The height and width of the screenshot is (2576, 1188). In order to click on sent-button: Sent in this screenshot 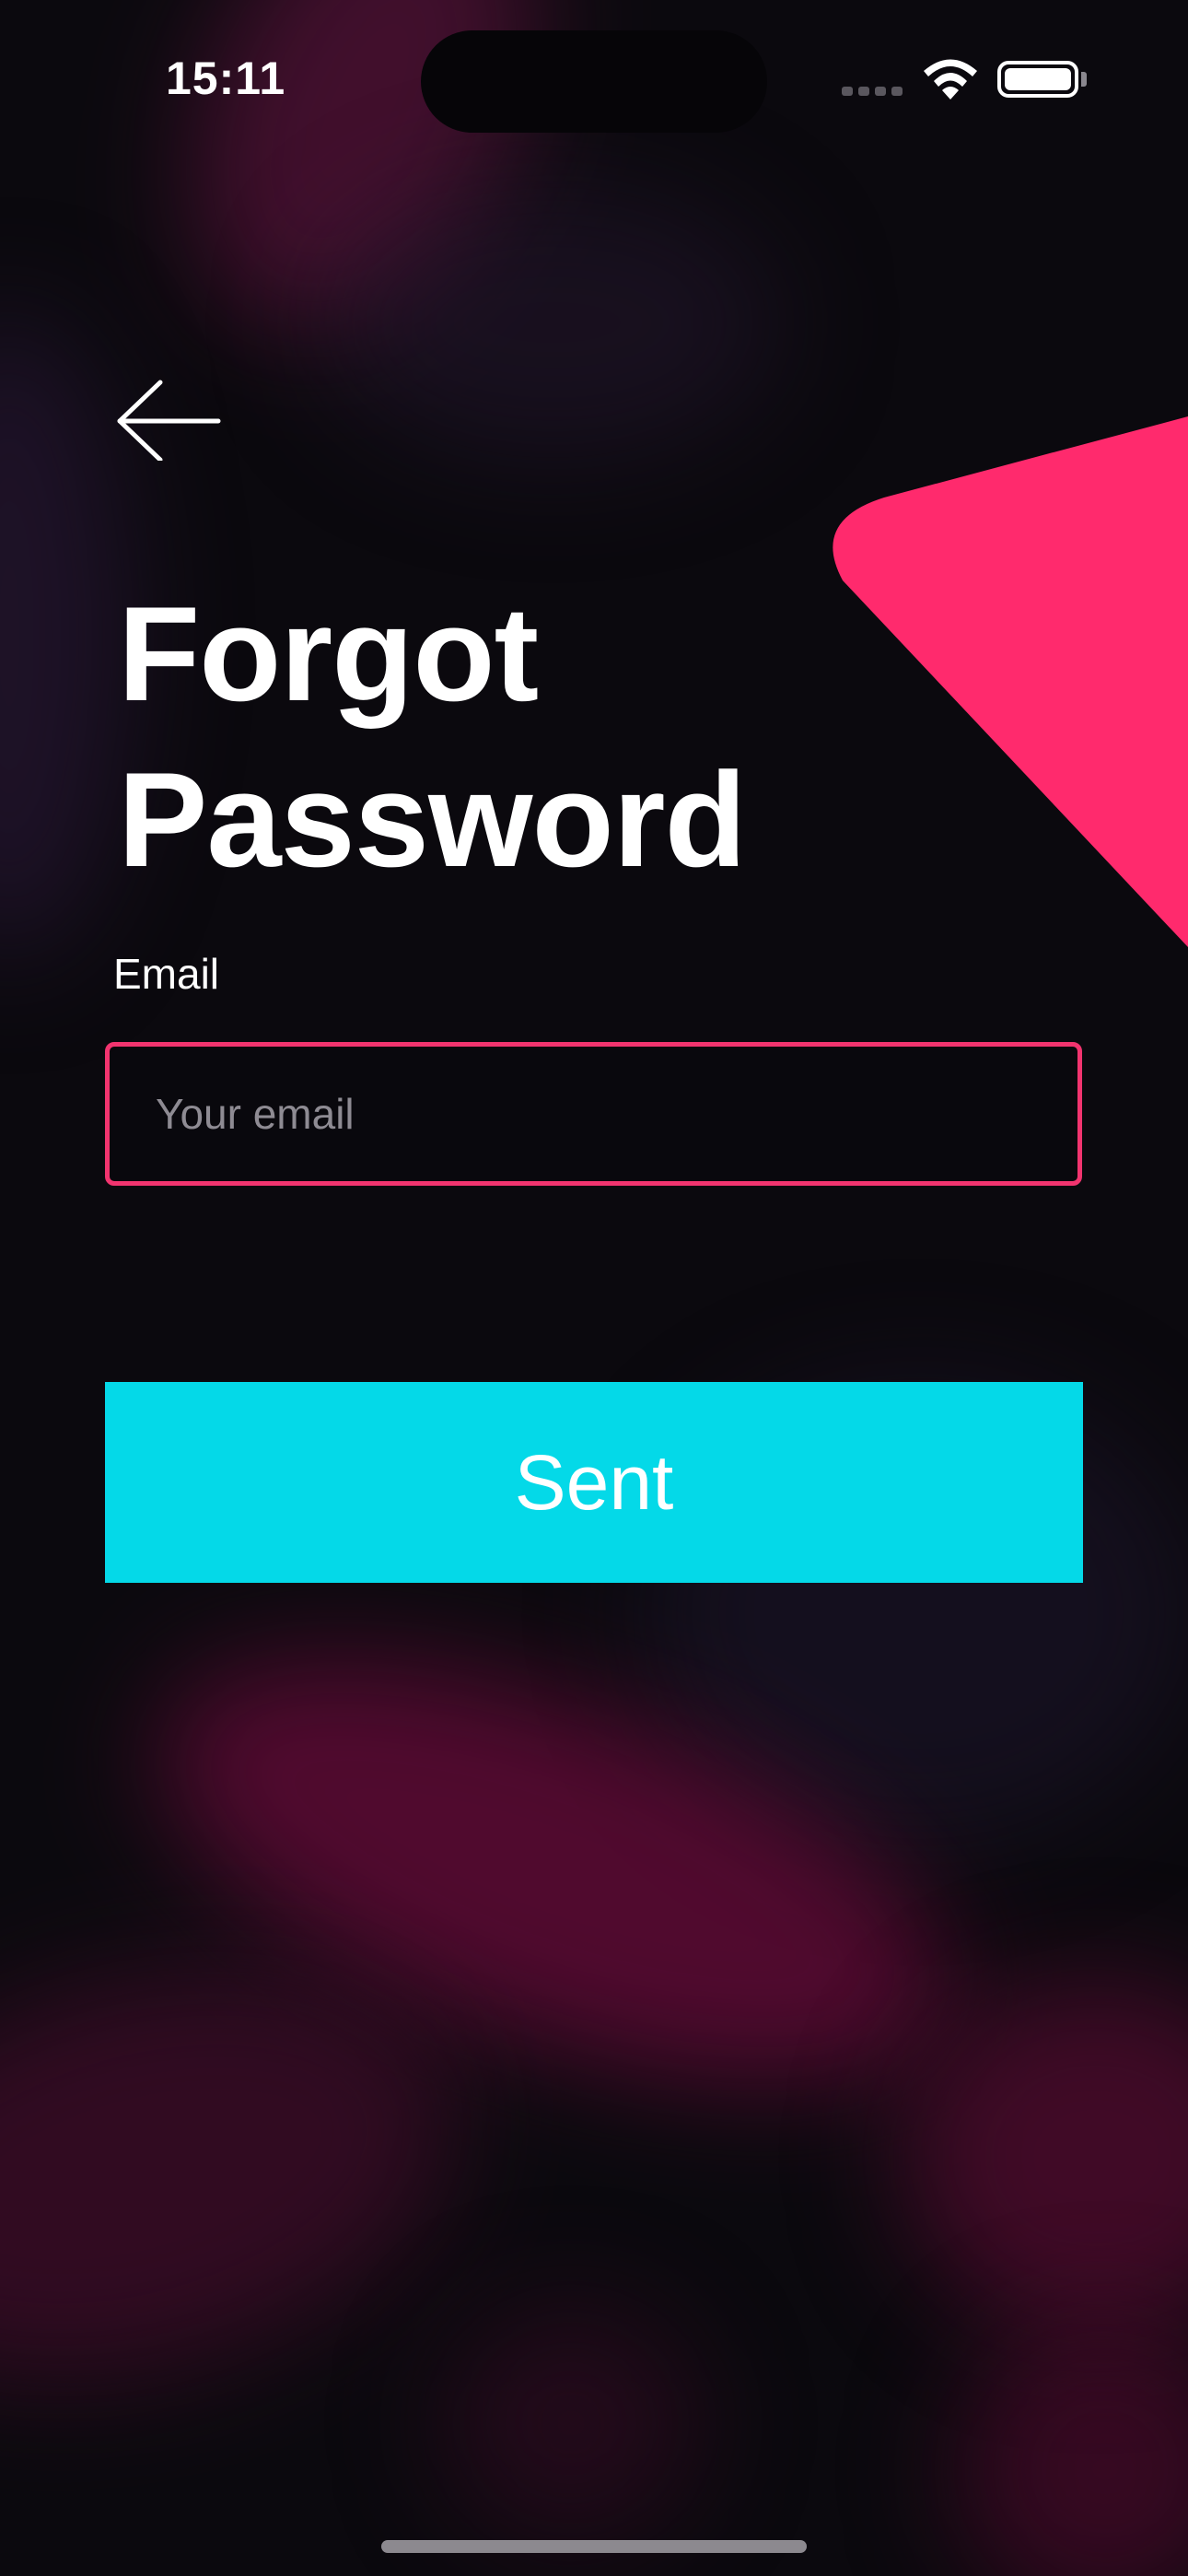, I will do `click(594, 1482)`.